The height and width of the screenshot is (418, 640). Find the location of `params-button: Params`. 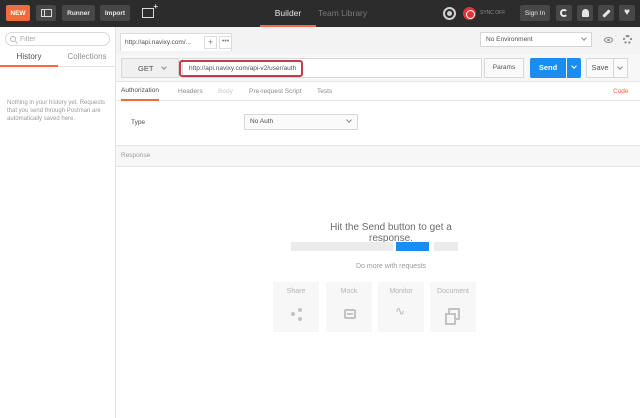

params-button: Params is located at coordinates (504, 68).